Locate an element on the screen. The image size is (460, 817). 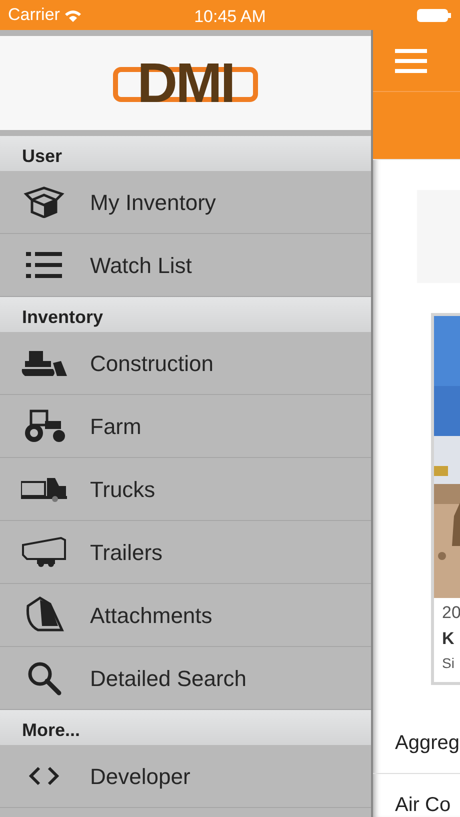
truck-icon is located at coordinates (44, 489).